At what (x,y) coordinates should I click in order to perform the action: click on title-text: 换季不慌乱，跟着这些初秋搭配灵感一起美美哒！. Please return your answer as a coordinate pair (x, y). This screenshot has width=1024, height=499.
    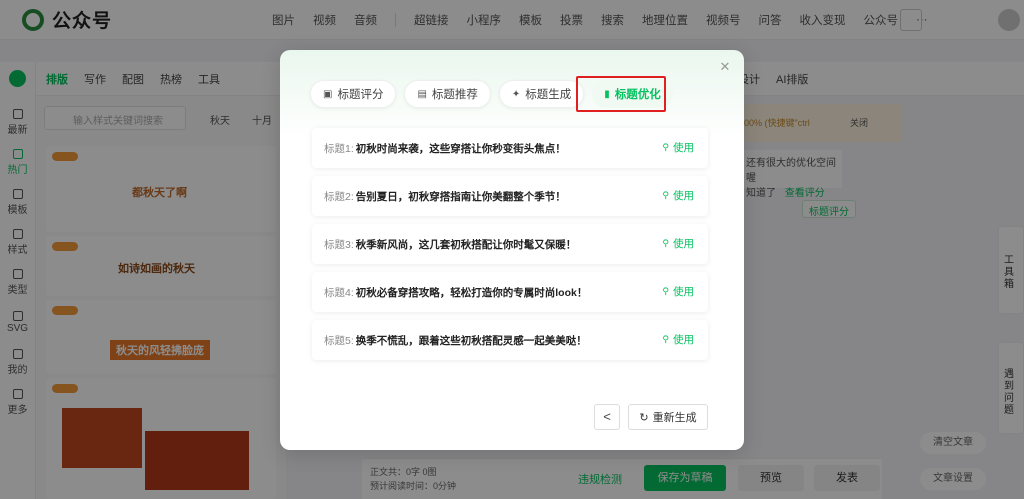
    Looking at the image, I should click on (471, 340).